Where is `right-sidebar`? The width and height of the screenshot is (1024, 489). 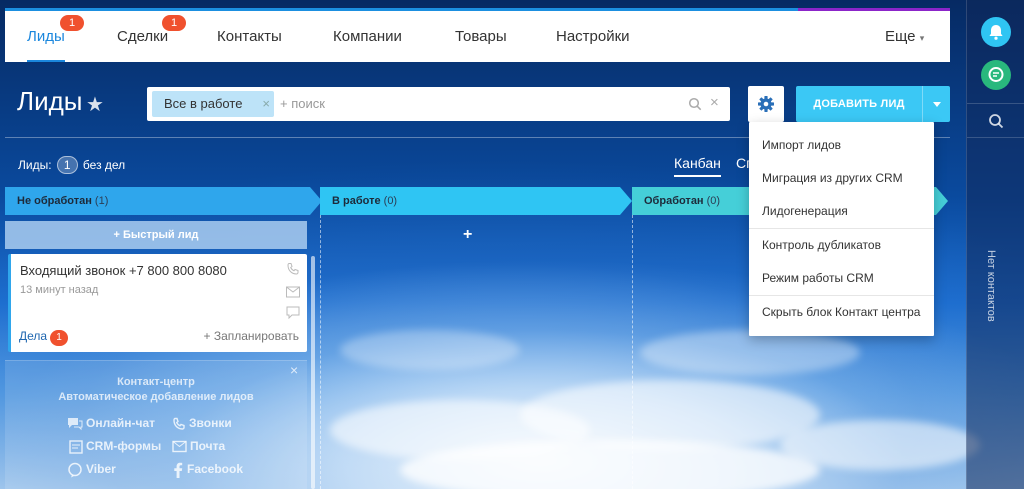 right-sidebar is located at coordinates (995, 244).